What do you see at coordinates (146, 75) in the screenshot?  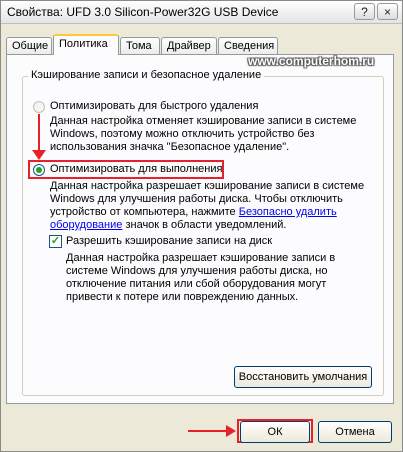 I see `group-legend: Кэширование записи и безопасное удаление` at bounding box center [146, 75].